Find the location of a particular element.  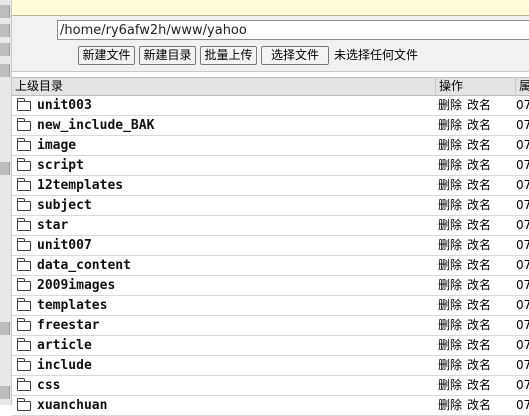

folder-name-link: subject is located at coordinates (64, 205).